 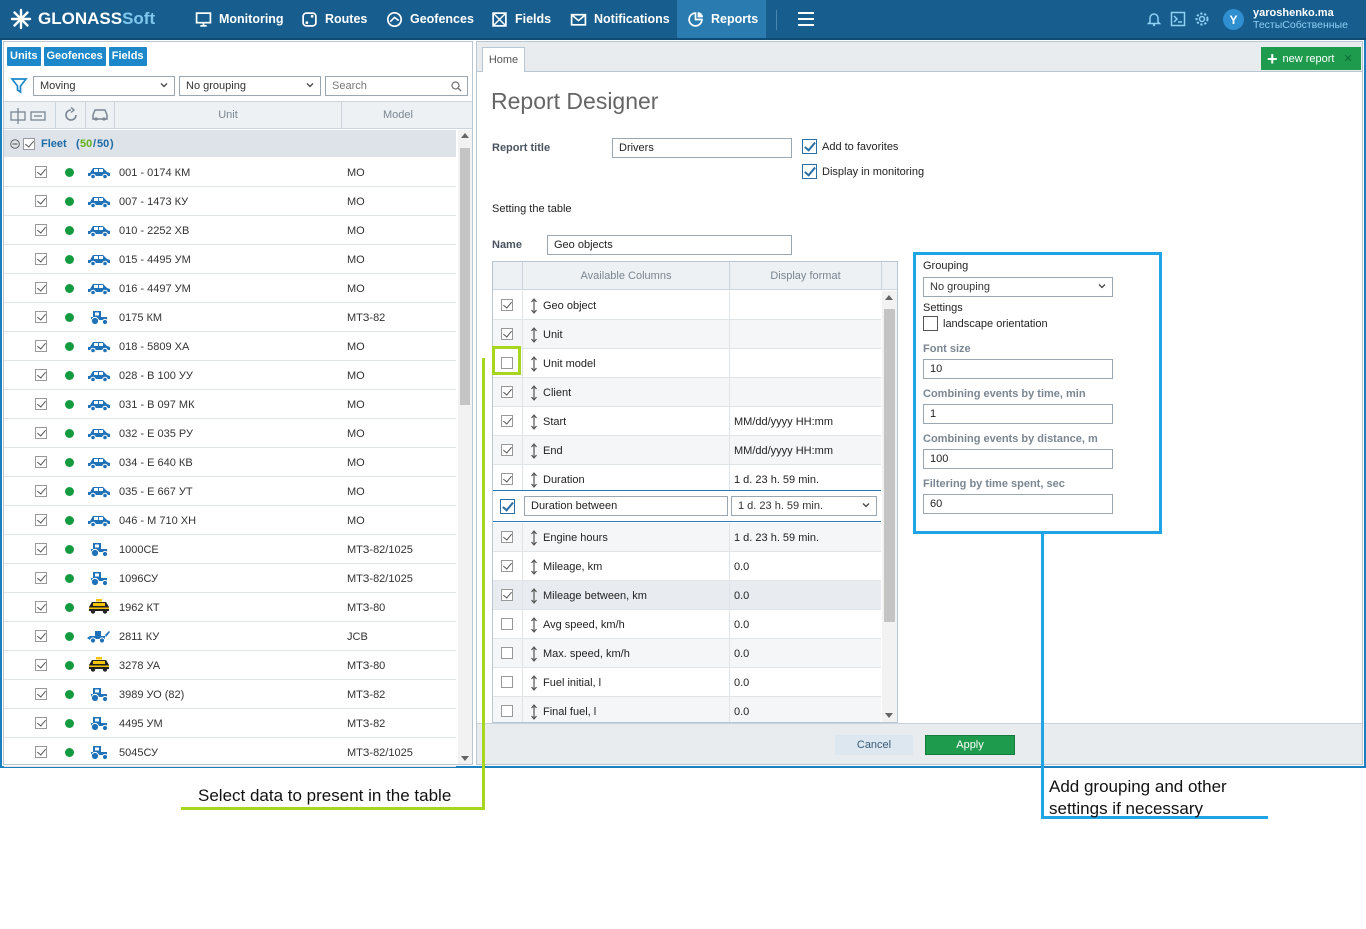 I want to click on vehicle-col, so click(x=99, y=115).